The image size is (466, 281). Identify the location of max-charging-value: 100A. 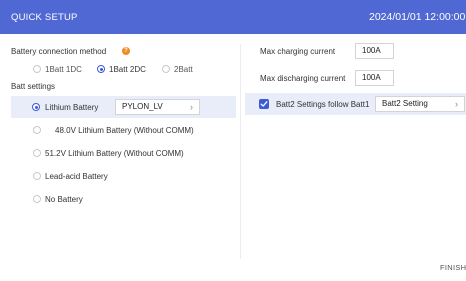
(371, 50).